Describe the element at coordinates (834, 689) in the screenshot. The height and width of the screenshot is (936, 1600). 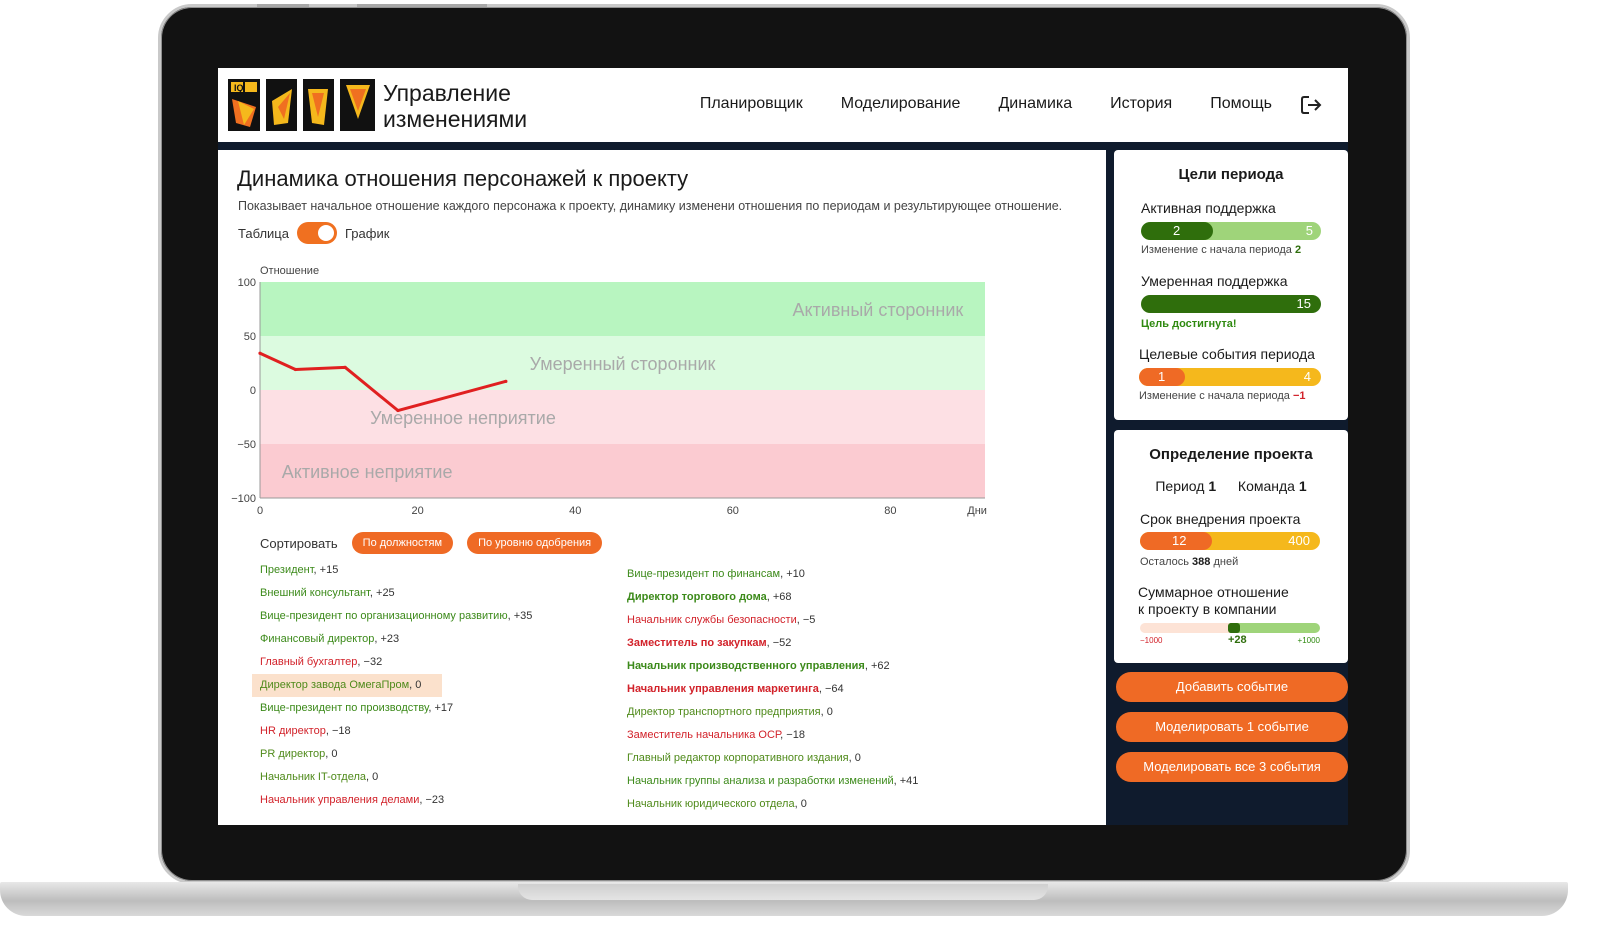
I see `person-attitude-value: −64` at that location.